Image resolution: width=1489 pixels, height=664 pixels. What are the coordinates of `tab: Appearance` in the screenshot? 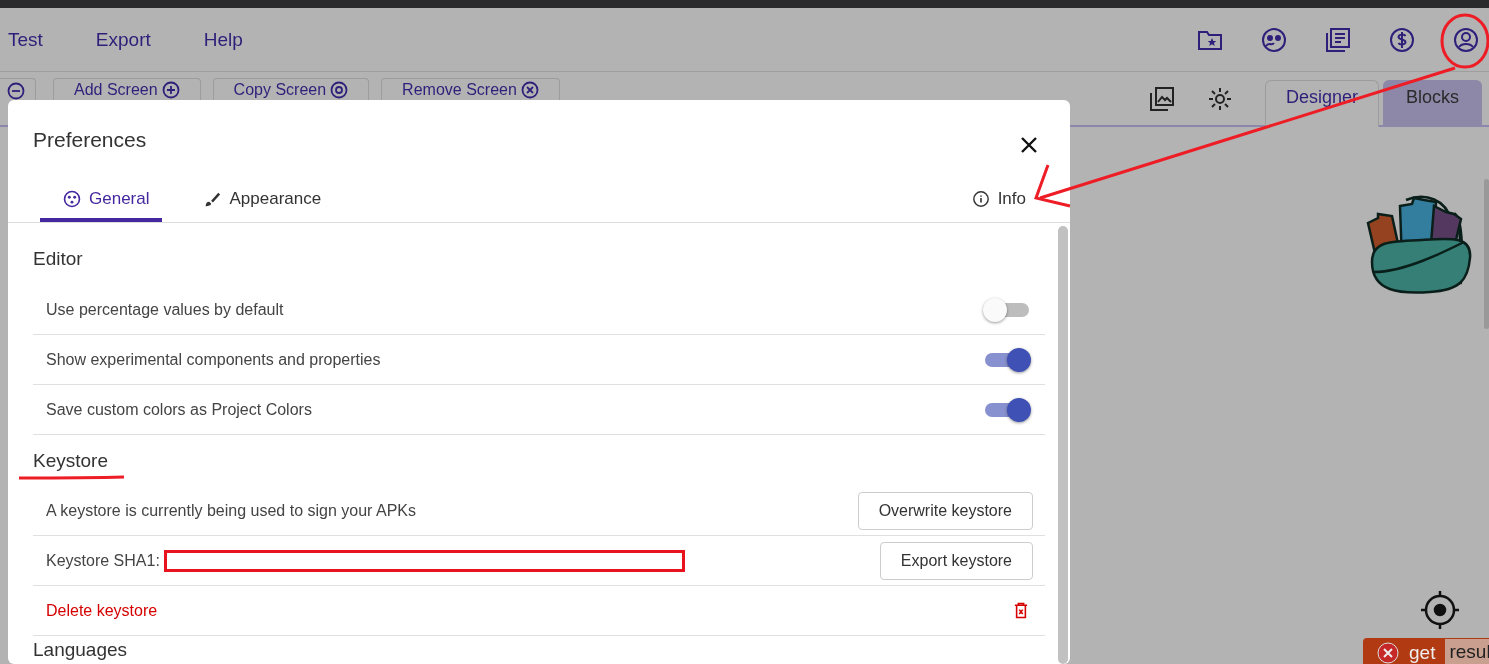 It's located at (257, 201).